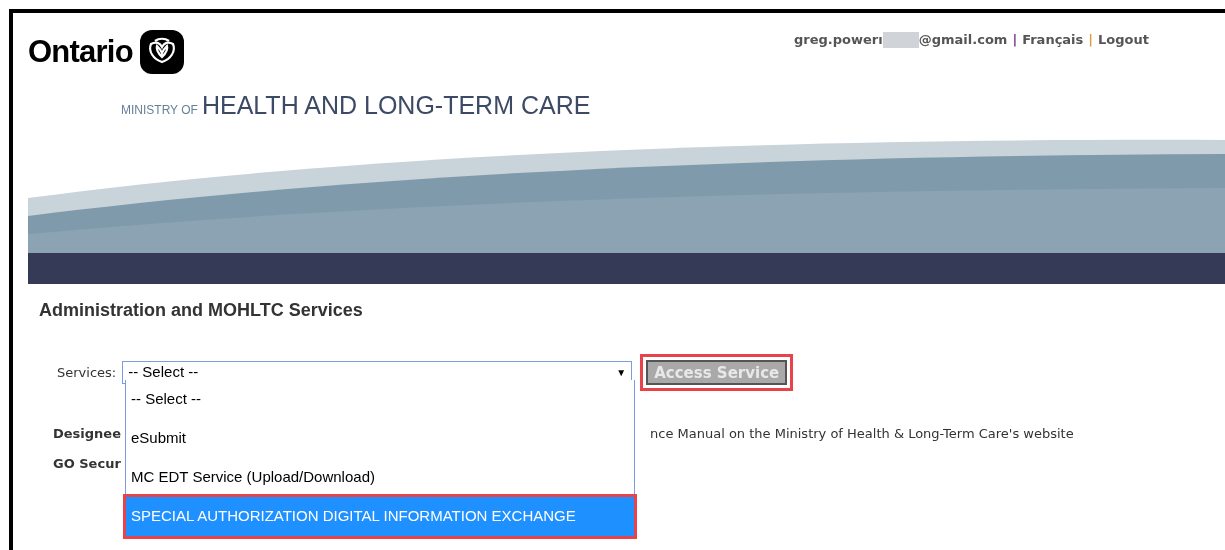  I want to click on info-text: GO Secur, so click(87, 464).